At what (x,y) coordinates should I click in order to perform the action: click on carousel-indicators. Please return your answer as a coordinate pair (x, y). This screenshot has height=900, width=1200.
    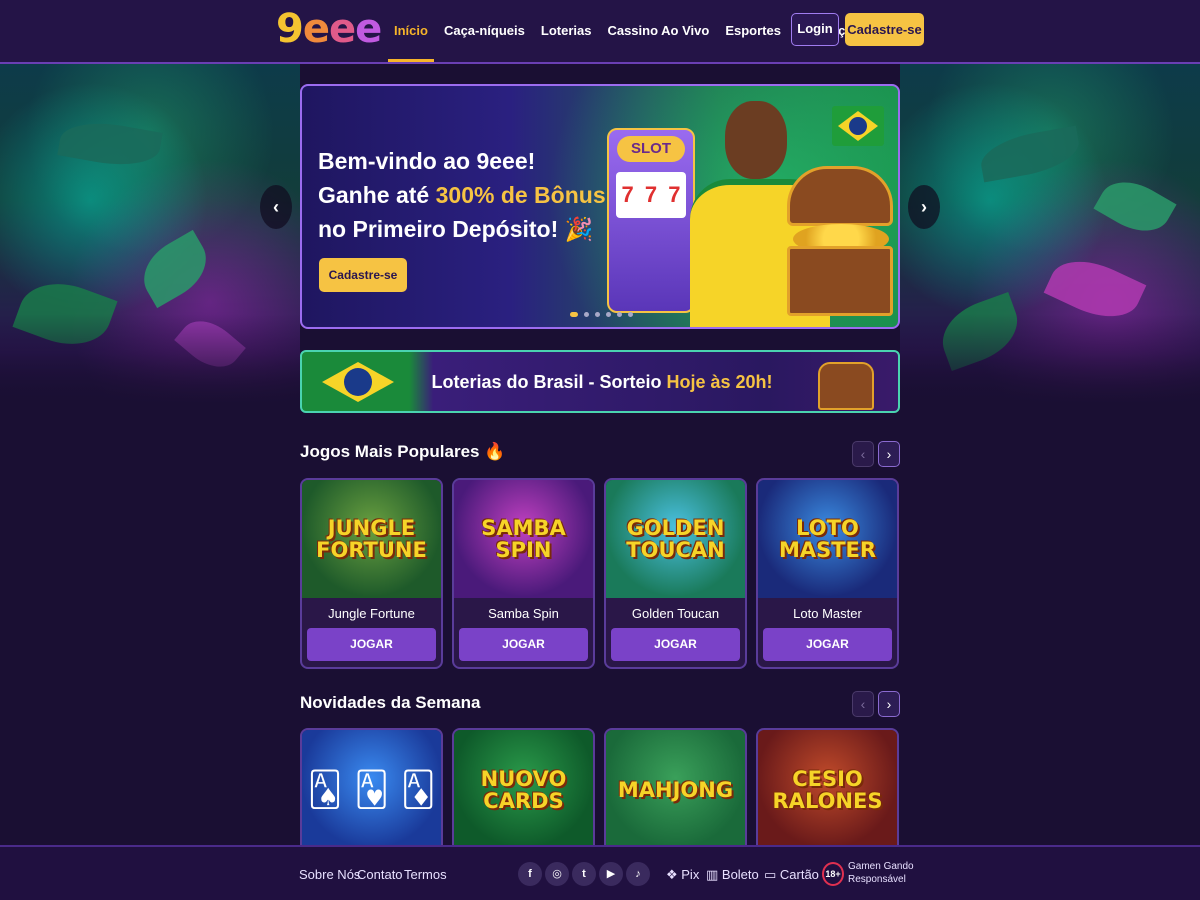
    Looking at the image, I should click on (601, 314).